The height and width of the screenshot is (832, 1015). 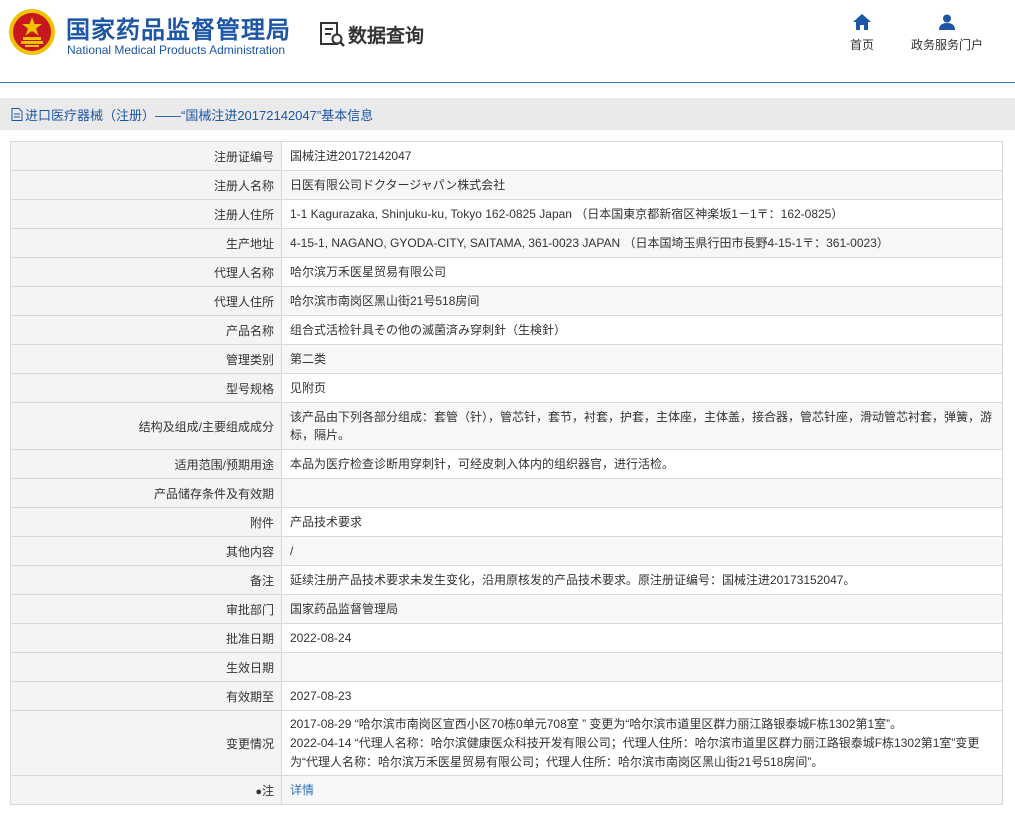 I want to click on row-label: 注册人住所, so click(x=146, y=214).